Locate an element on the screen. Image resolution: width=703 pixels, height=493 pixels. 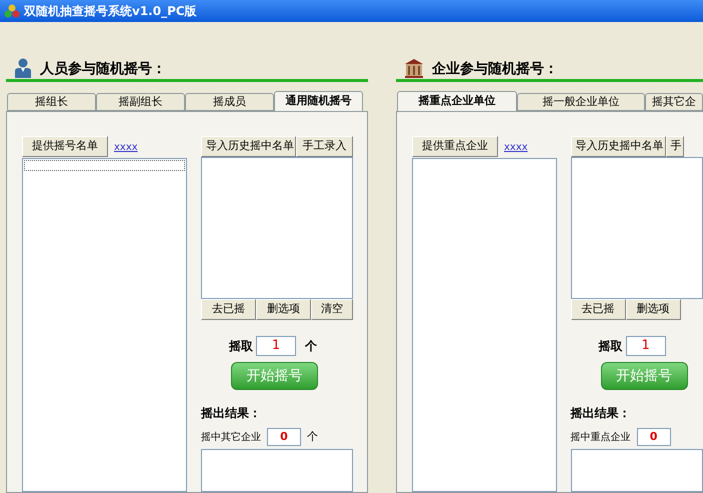
section-title: 人员参与随机摇号： is located at coordinates (103, 70).